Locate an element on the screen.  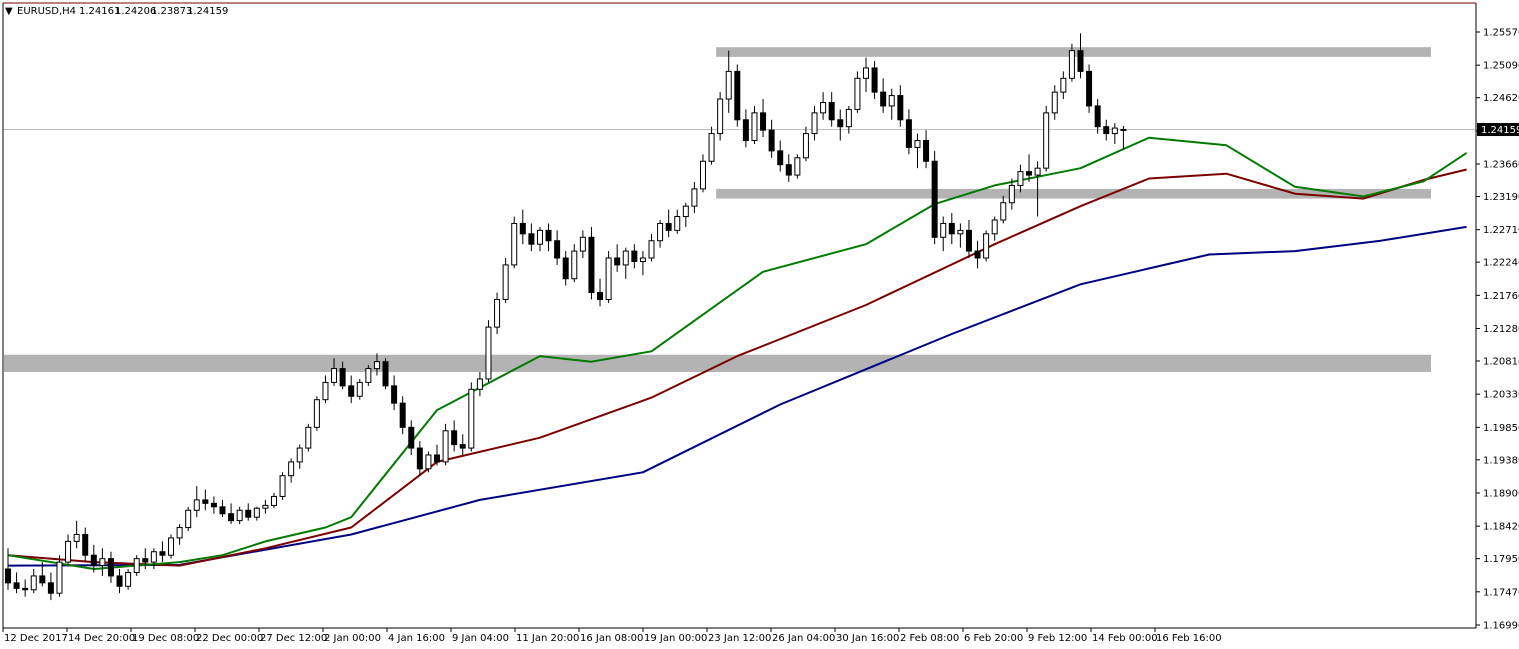
header-menu-arrow-icon: ▼ is located at coordinates (9, 11).